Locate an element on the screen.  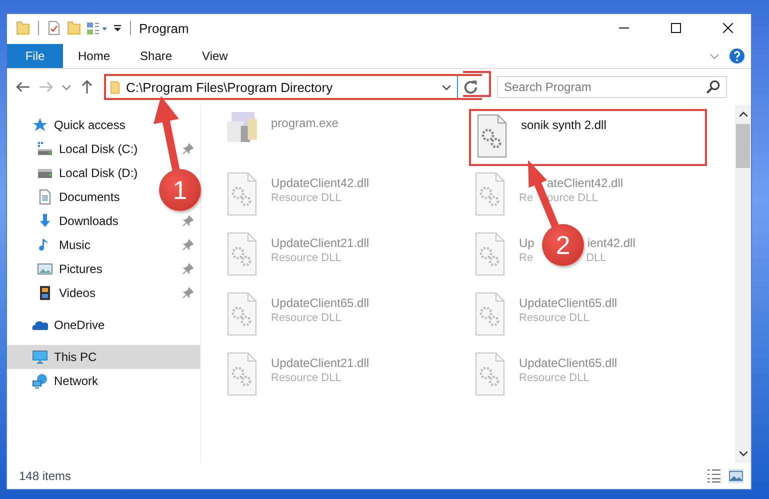
scrollbar-thumb is located at coordinates (743, 146).